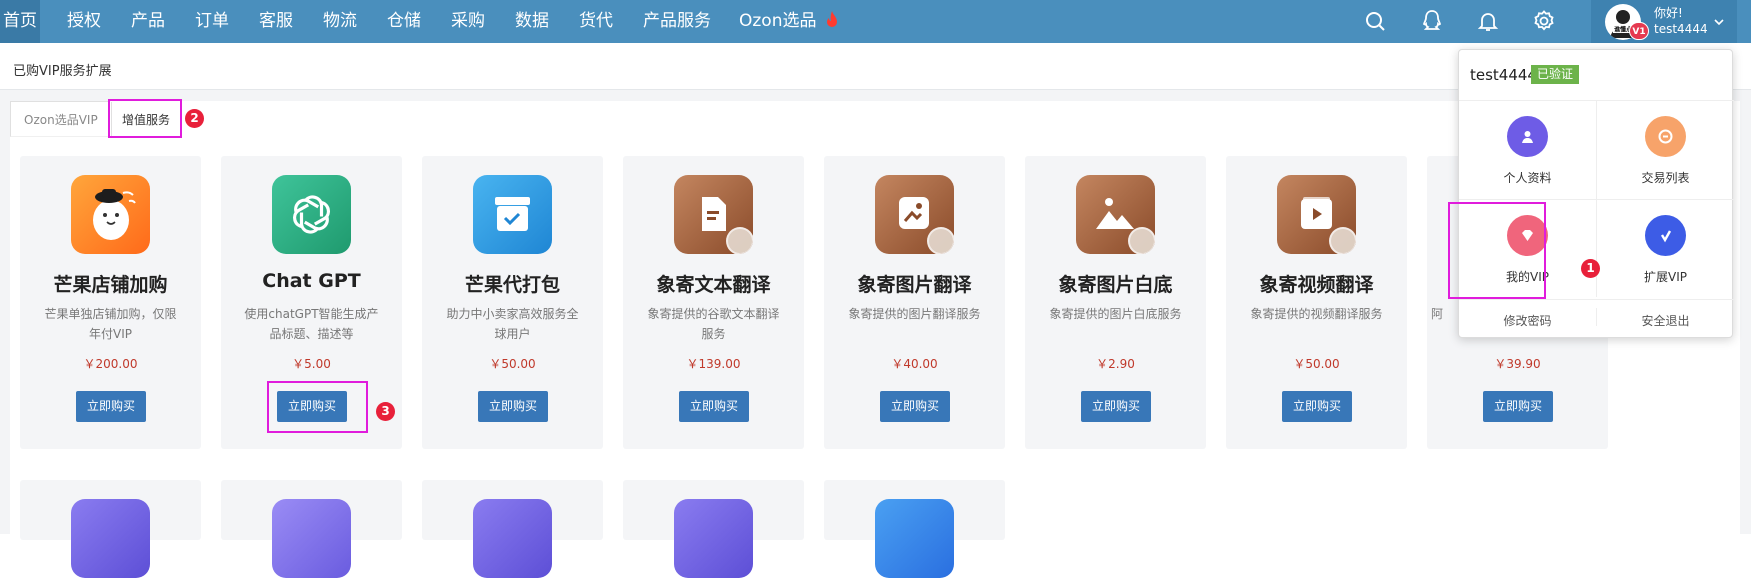  What do you see at coordinates (1316, 302) in the screenshot?
I see `product-card: 象寄视频翻译 象寄提供的视频翻译服务 ￥50.00 立即购买` at bounding box center [1316, 302].